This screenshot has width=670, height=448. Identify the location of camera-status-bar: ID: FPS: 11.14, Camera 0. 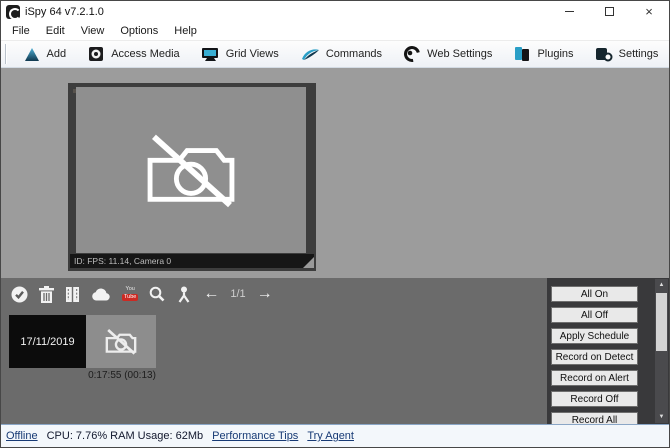
(192, 261).